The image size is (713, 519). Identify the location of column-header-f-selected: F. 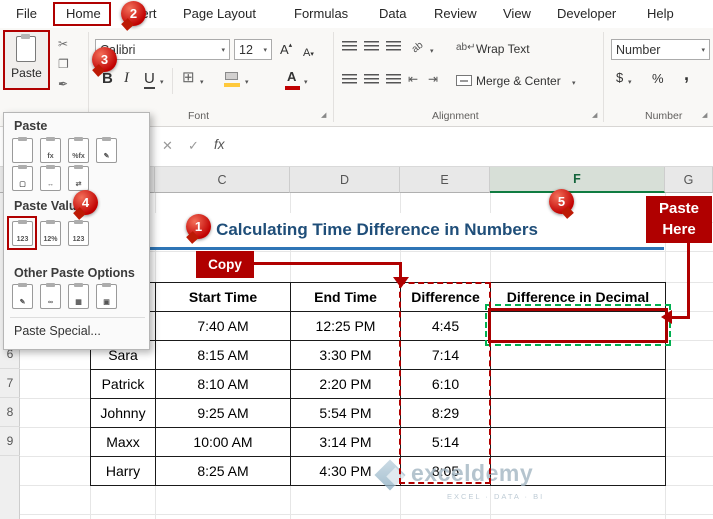
(577, 180).